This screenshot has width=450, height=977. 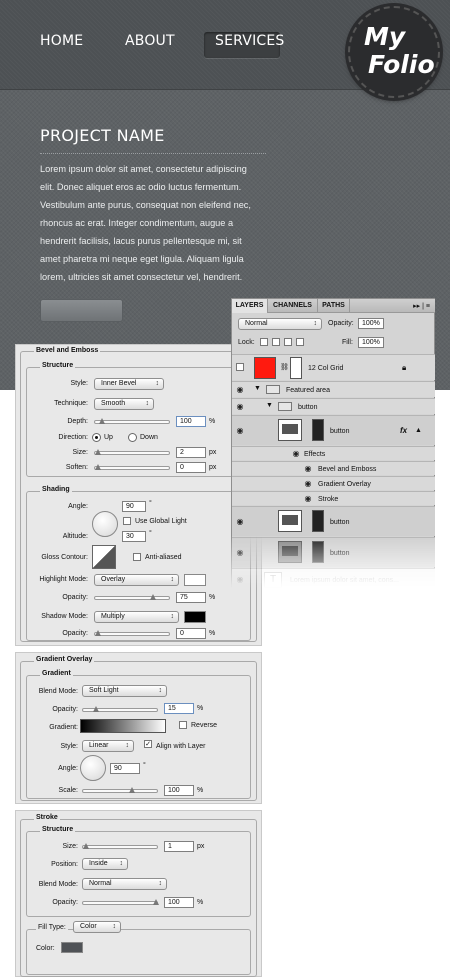 What do you see at coordinates (334, 552) in the screenshot?
I see `layer-row-button-3: ◉ button` at bounding box center [334, 552].